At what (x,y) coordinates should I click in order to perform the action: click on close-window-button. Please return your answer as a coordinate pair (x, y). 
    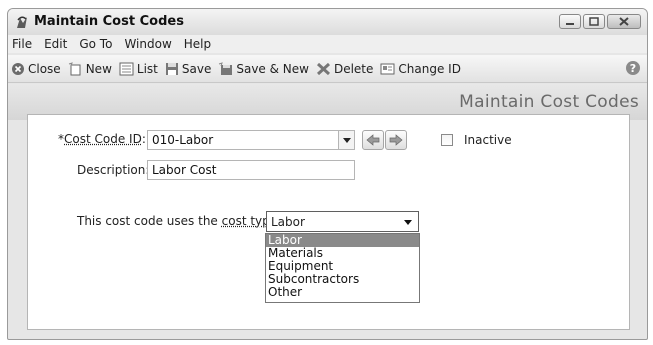
    Looking at the image, I should click on (624, 21).